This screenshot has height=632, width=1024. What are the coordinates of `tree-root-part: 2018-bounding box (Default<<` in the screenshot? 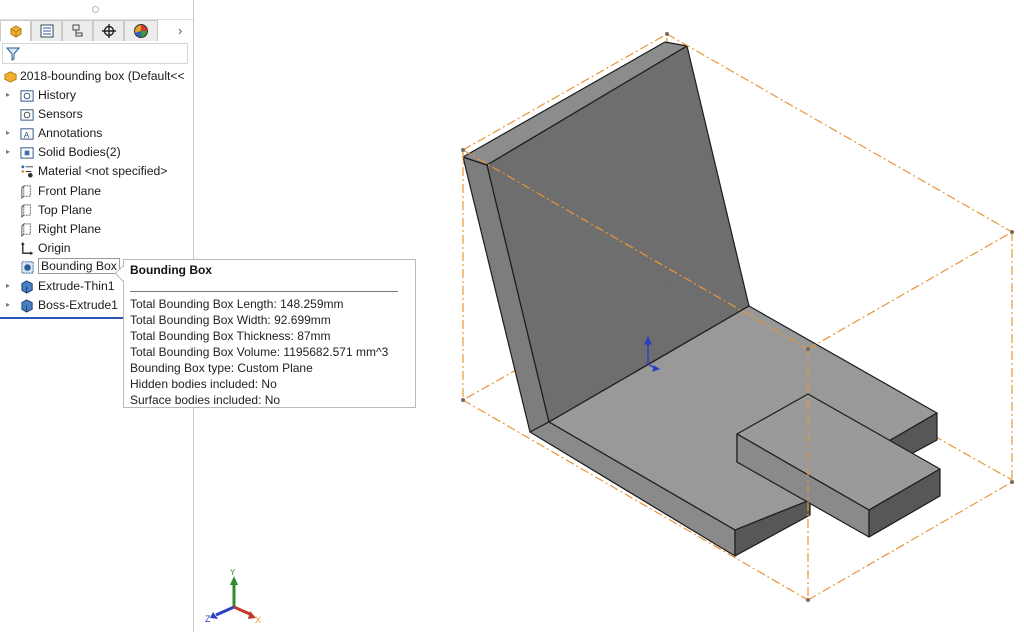 It's located at (96, 76).